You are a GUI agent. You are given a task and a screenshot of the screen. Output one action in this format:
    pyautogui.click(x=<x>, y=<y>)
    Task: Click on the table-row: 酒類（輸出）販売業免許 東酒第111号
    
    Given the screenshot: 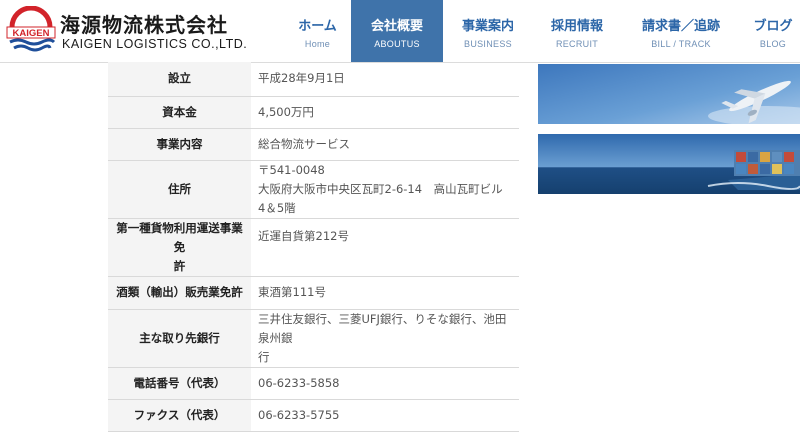 What is the action you would take?
    pyautogui.click(x=313, y=293)
    